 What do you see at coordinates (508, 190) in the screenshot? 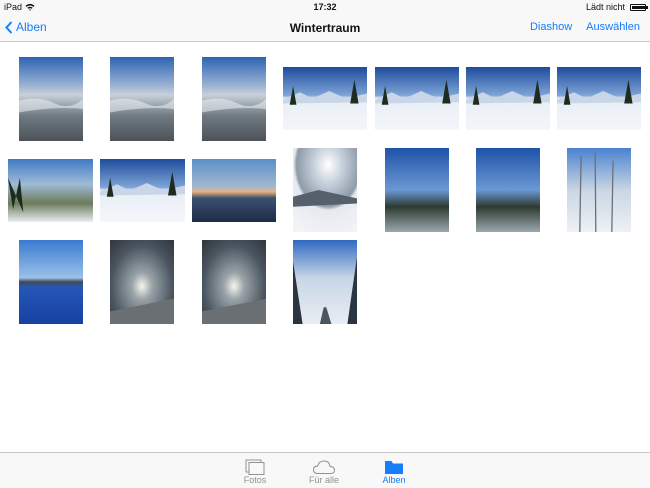
I see `photo-dark-forest` at bounding box center [508, 190].